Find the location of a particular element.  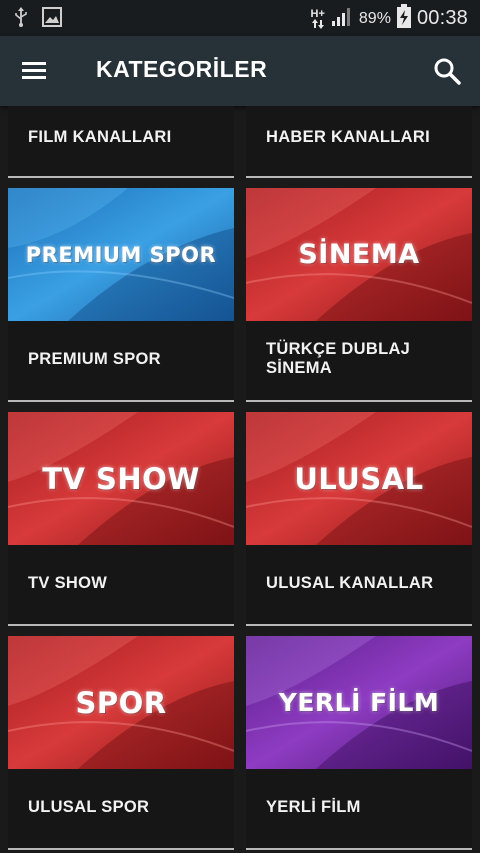

hamburger-menu-icon is located at coordinates (34, 70).